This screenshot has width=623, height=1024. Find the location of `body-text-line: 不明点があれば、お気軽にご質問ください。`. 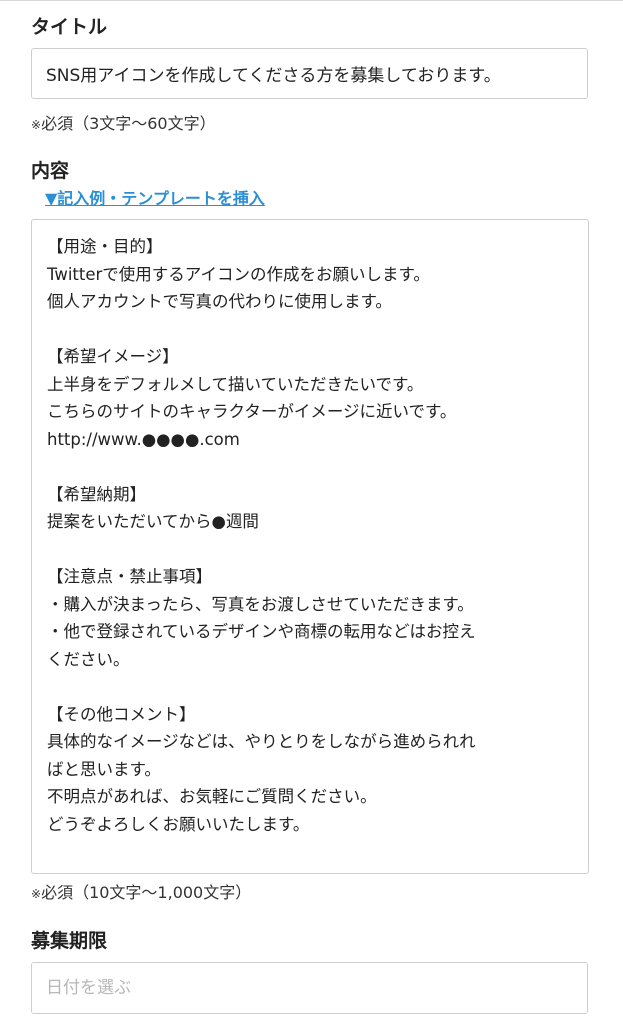

body-text-line: 不明点があれば、お気軽にご質問ください。 is located at coordinates (212, 796).